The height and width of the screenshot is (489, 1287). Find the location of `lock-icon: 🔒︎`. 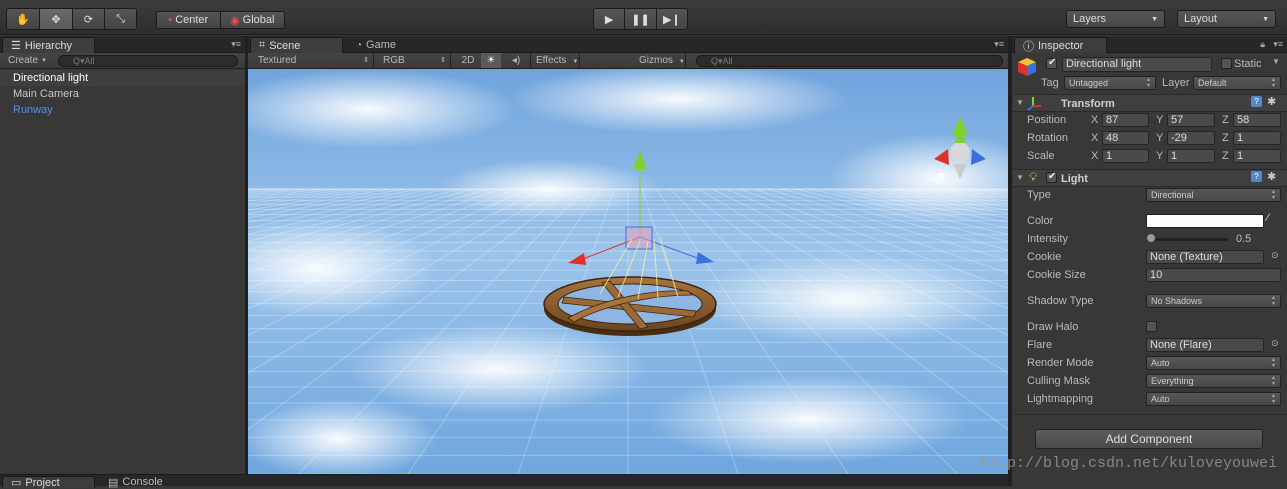

lock-icon: 🔒︎ is located at coordinates (1262, 44).